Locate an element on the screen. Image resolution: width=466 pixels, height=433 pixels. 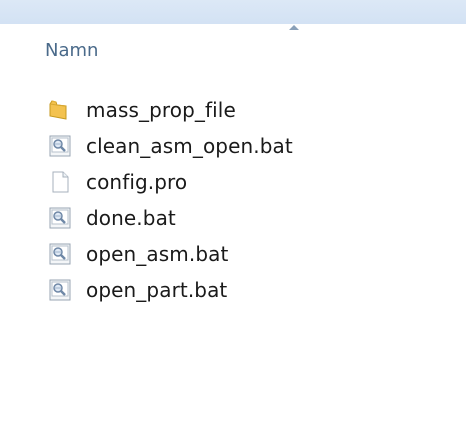
file-name: done.bat is located at coordinates (131, 218).